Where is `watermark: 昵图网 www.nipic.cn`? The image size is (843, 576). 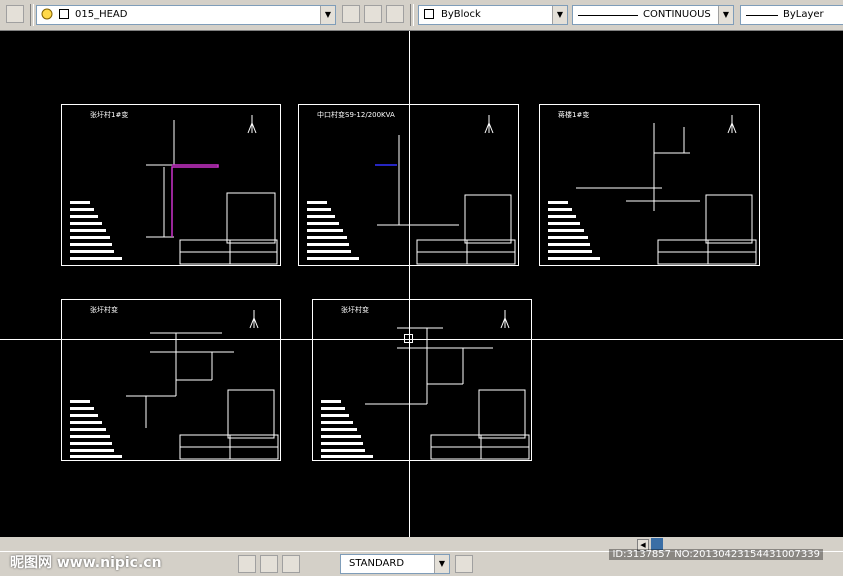 watermark: 昵图网 www.nipic.cn is located at coordinates (86, 563).